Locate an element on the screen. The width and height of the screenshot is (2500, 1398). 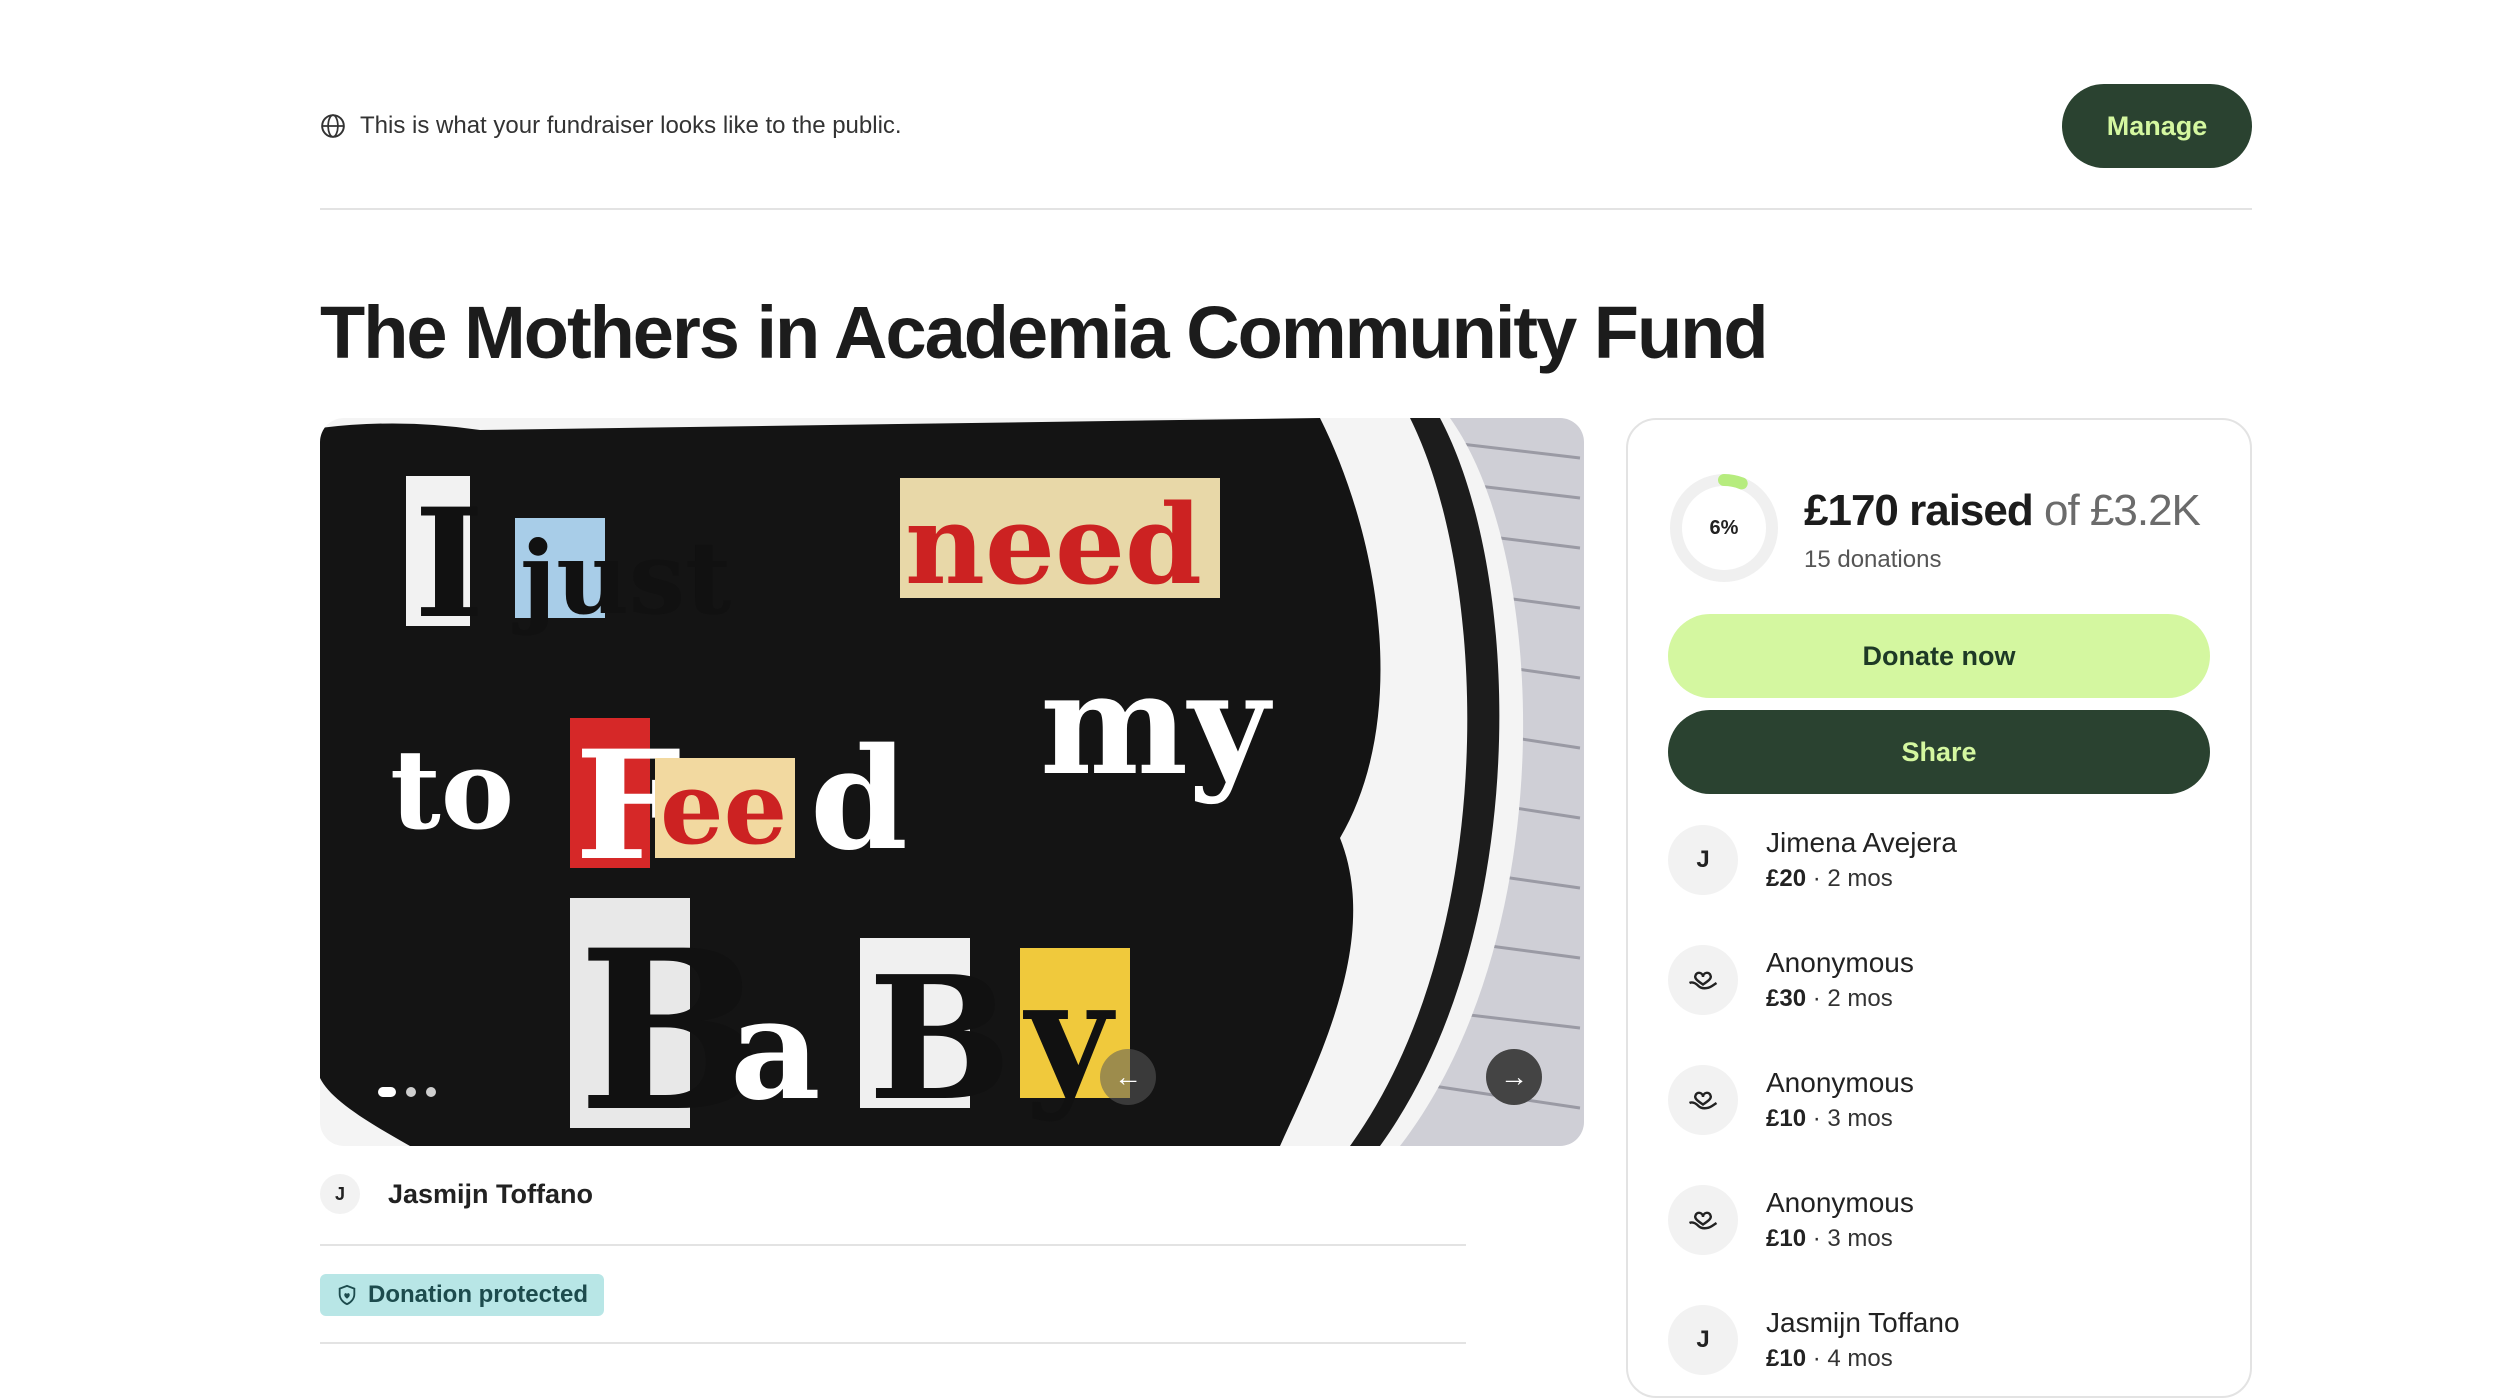
next-image-button: → is located at coordinates (1514, 1077).